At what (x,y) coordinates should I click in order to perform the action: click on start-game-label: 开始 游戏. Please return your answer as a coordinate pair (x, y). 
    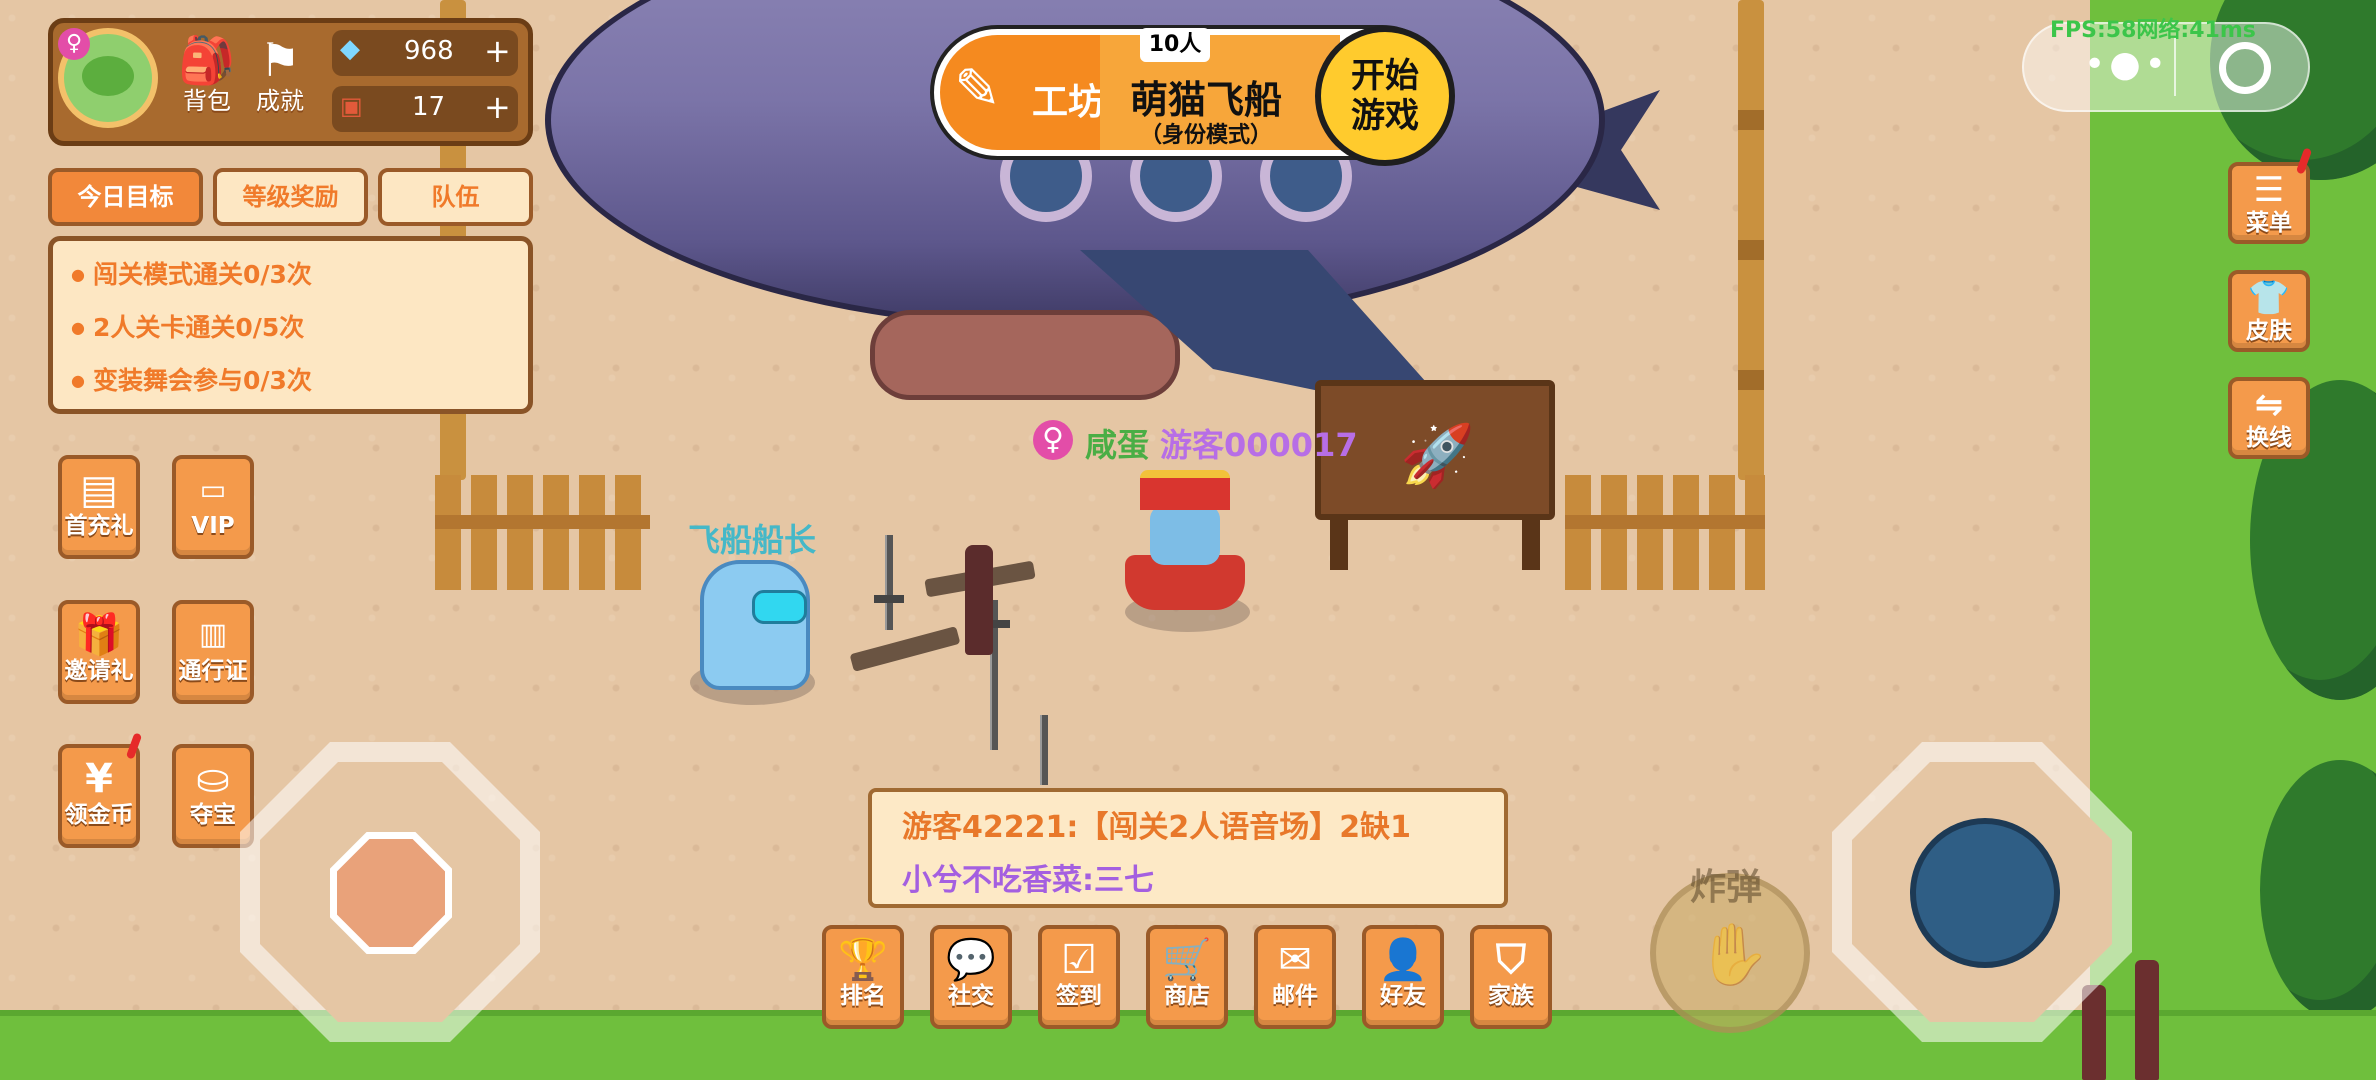
    Looking at the image, I should click on (1385, 96).